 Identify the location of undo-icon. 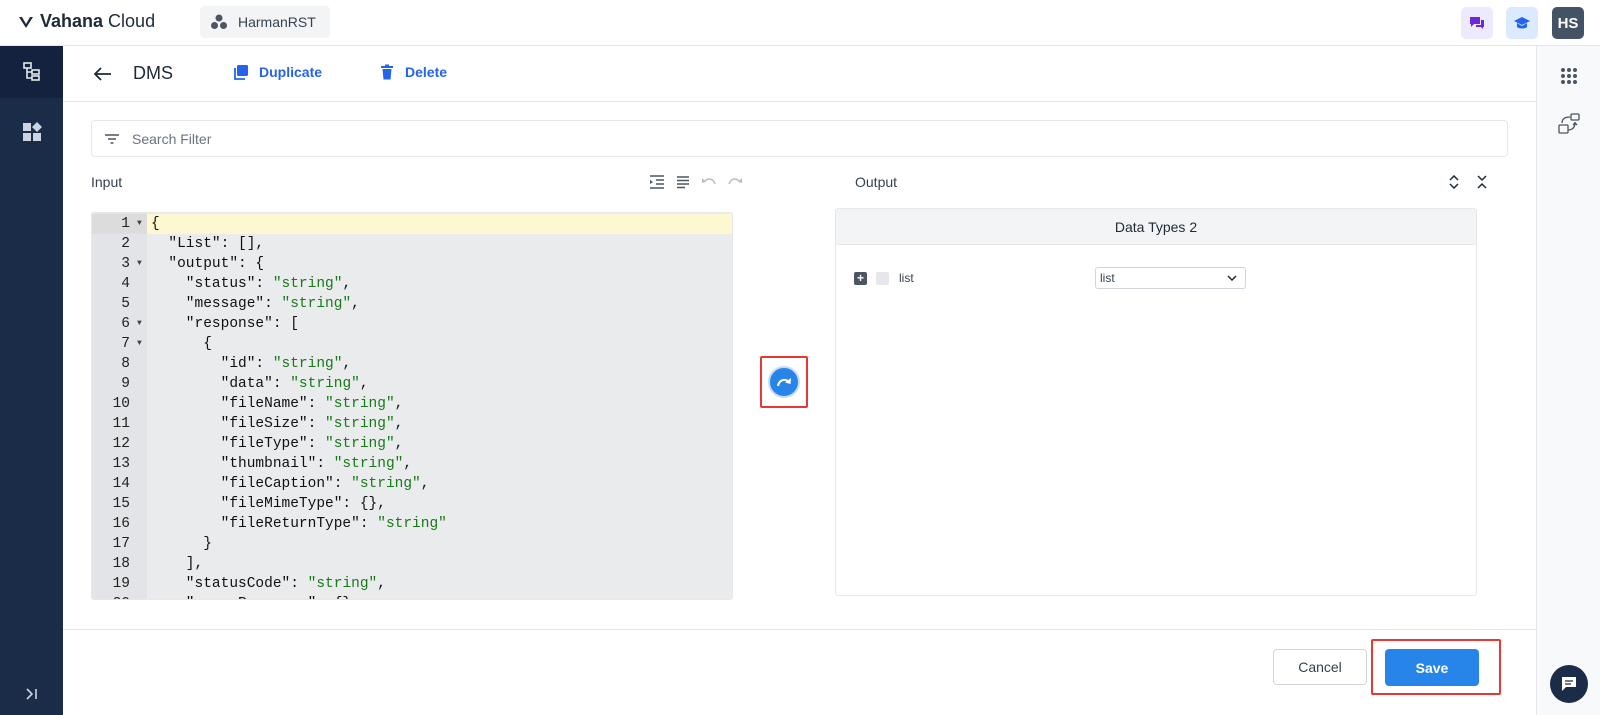
(709, 181).